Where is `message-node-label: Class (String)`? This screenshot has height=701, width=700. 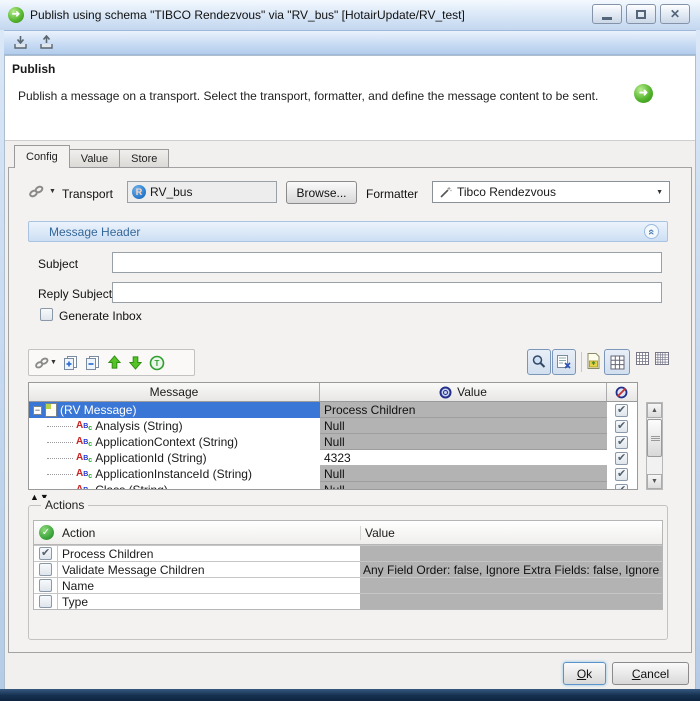
message-node-label: Class (String) is located at coordinates (131, 486).